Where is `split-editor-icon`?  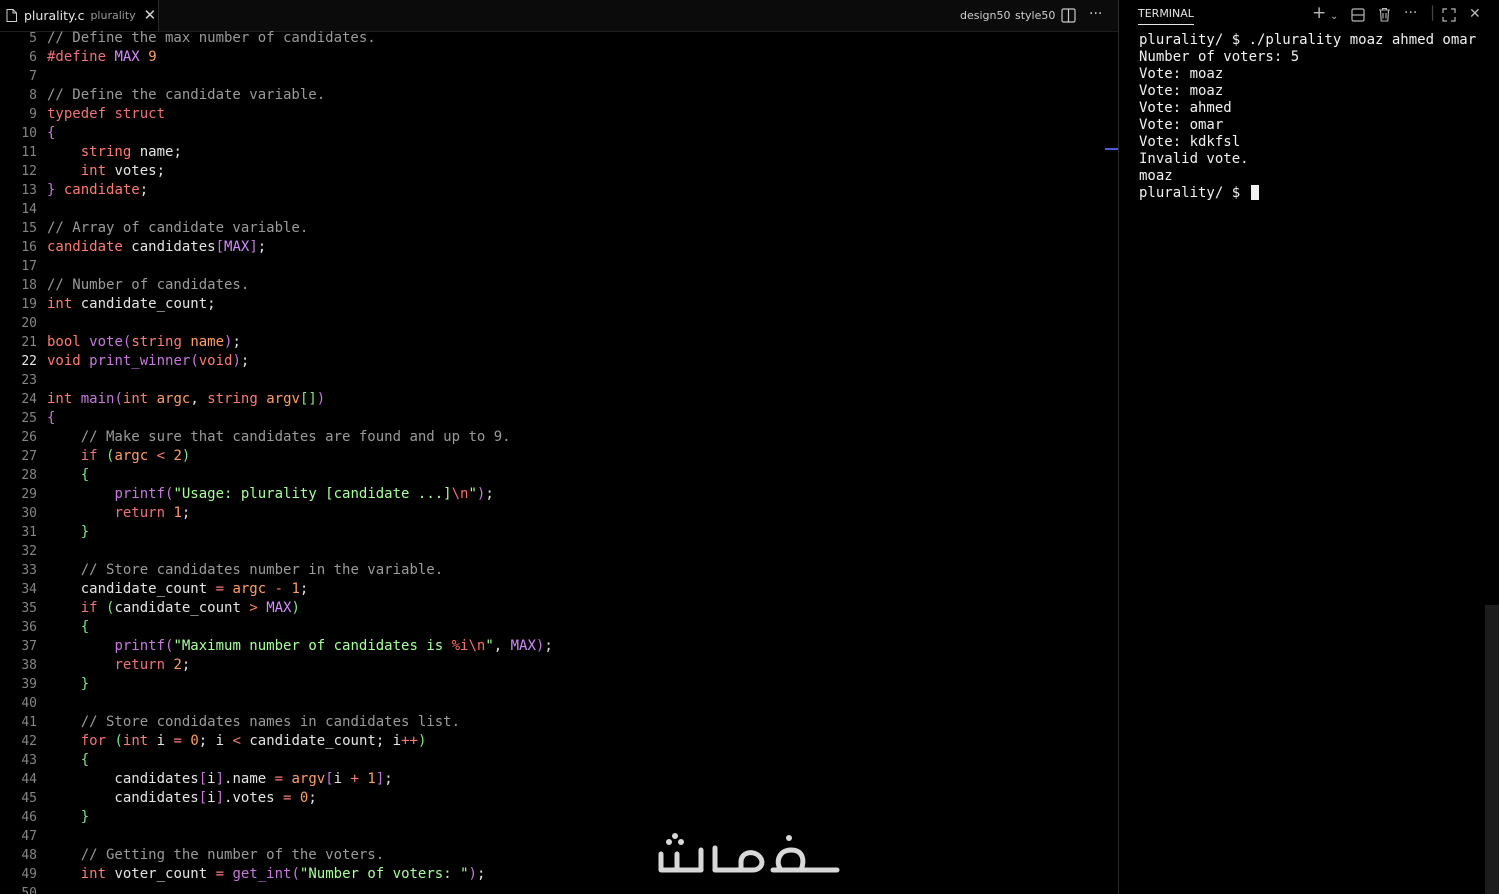 split-editor-icon is located at coordinates (1068, 15).